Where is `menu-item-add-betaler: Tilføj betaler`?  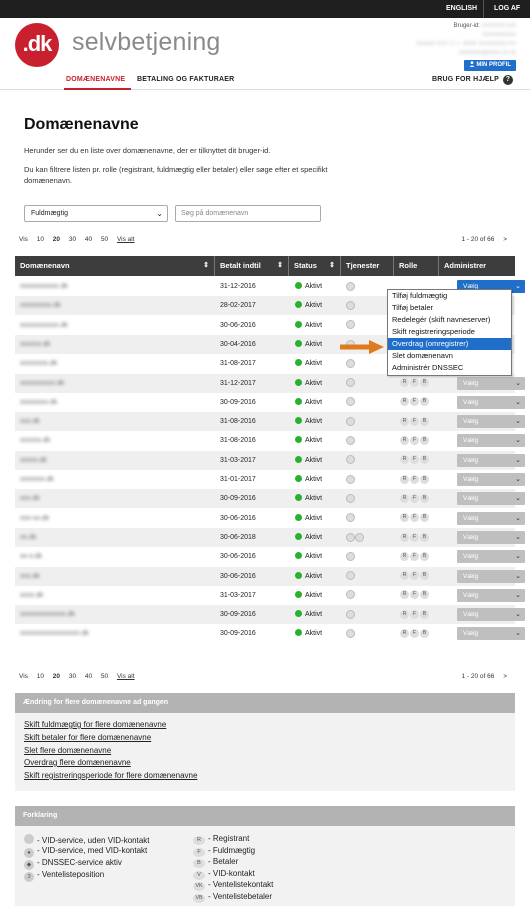 menu-item-add-betaler: Tilføj betaler is located at coordinates (449, 308).